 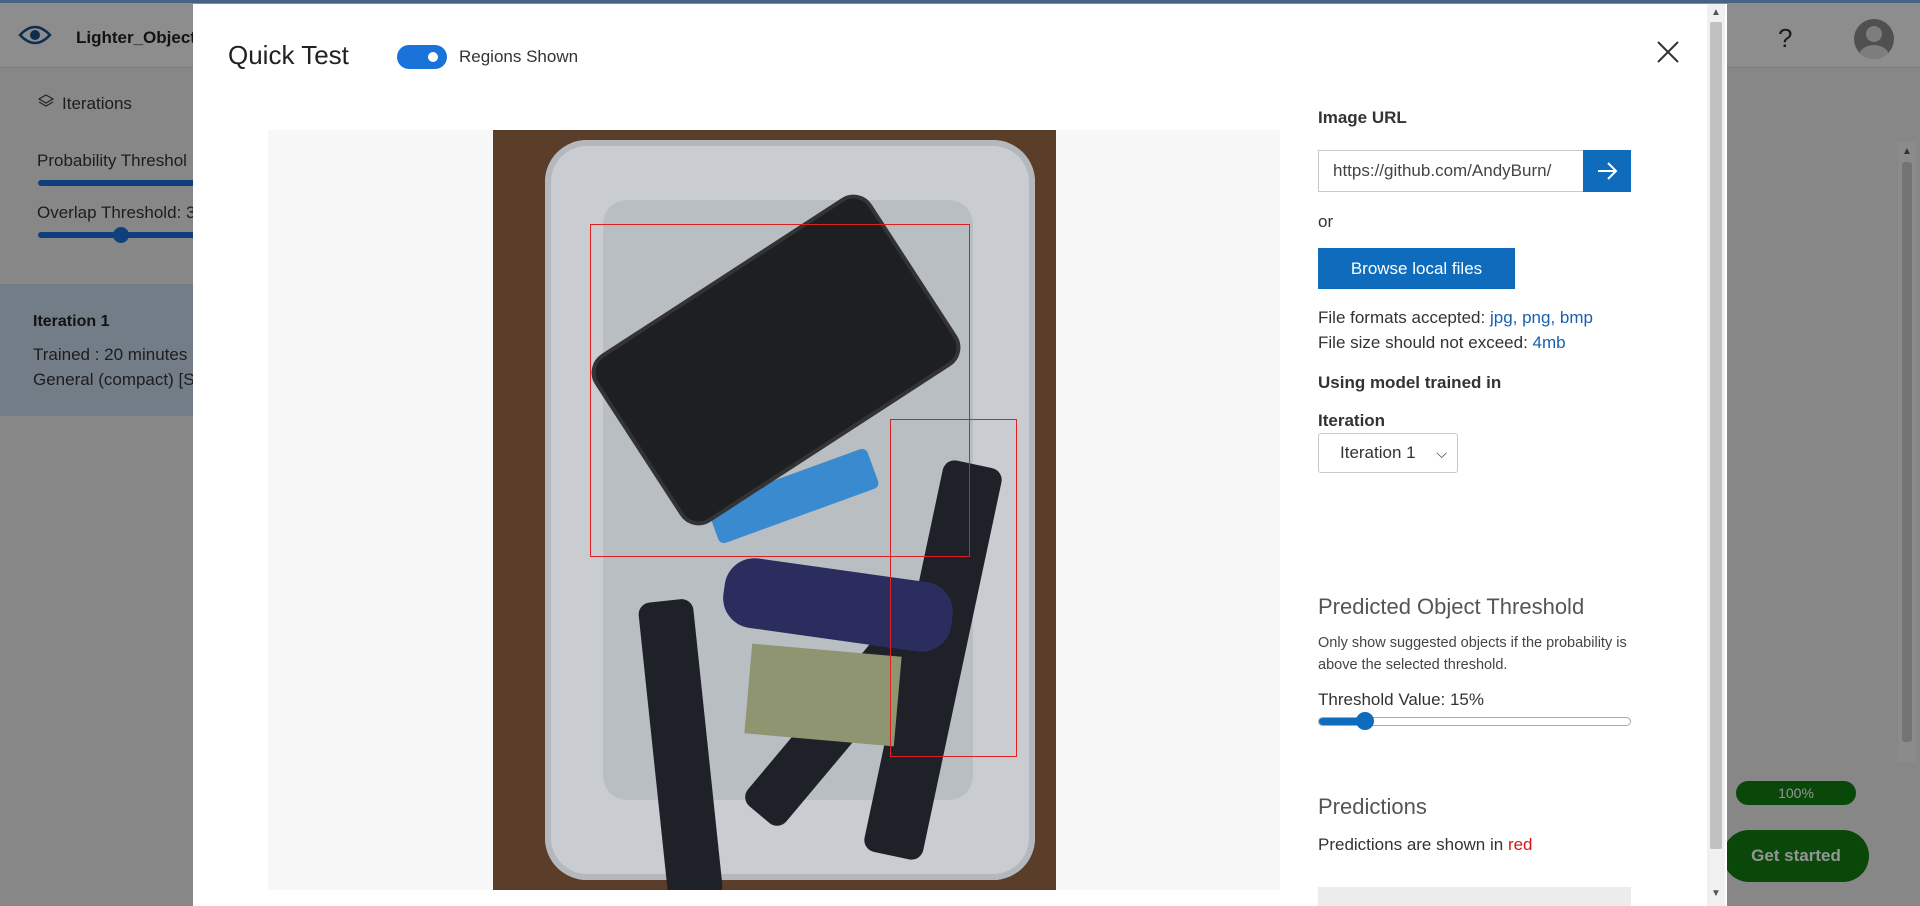 I want to click on predictions-description: Predictions are shown in red, so click(x=1425, y=844).